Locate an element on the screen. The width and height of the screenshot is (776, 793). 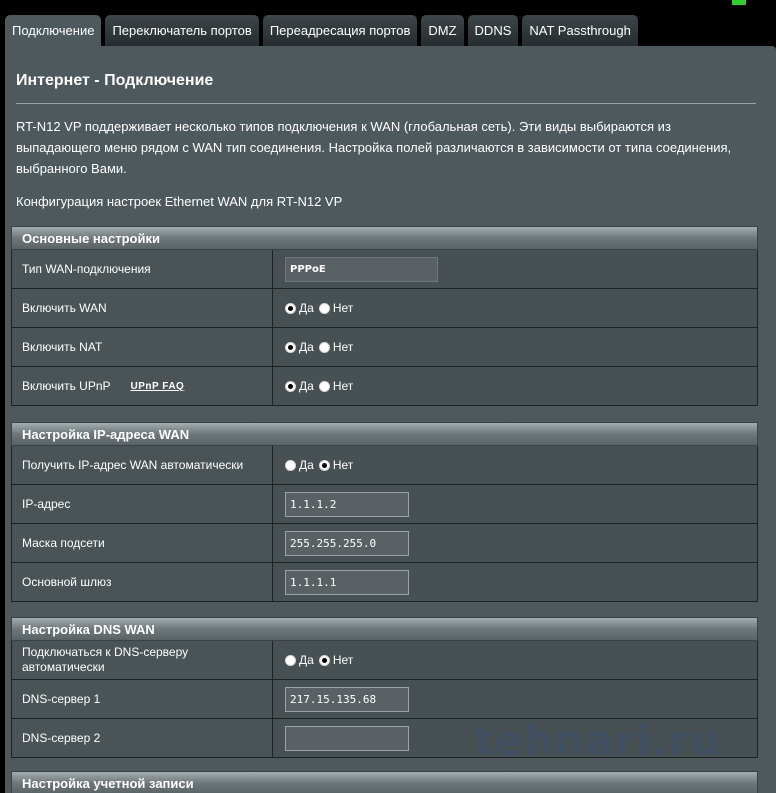
field-label: Включить WAN is located at coordinates (142, 308).